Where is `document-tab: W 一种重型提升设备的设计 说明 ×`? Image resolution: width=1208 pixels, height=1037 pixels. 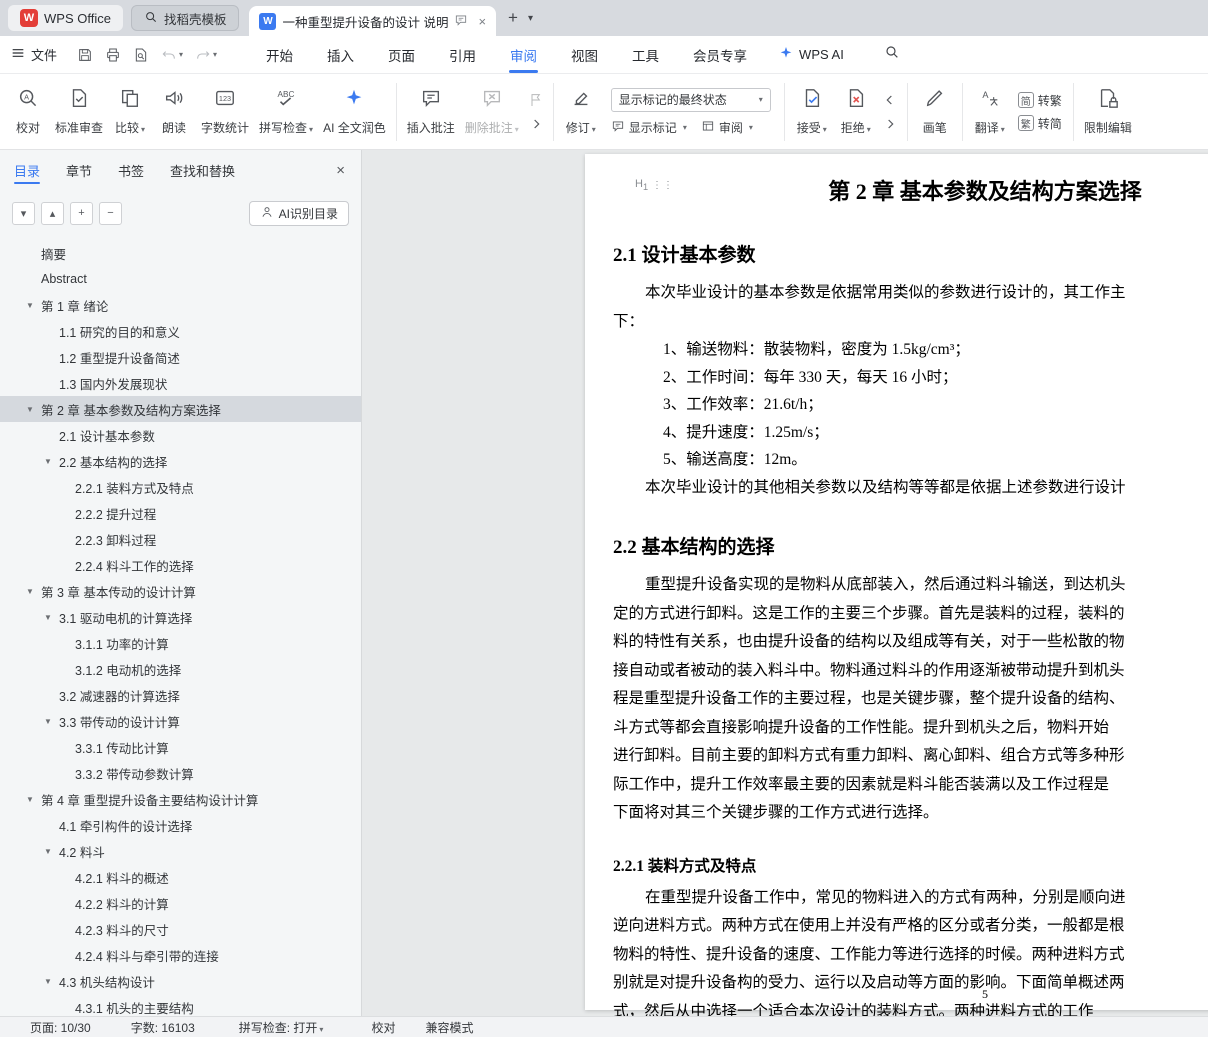 document-tab: W 一种重型提升设备的设计 说明 × is located at coordinates (373, 21).